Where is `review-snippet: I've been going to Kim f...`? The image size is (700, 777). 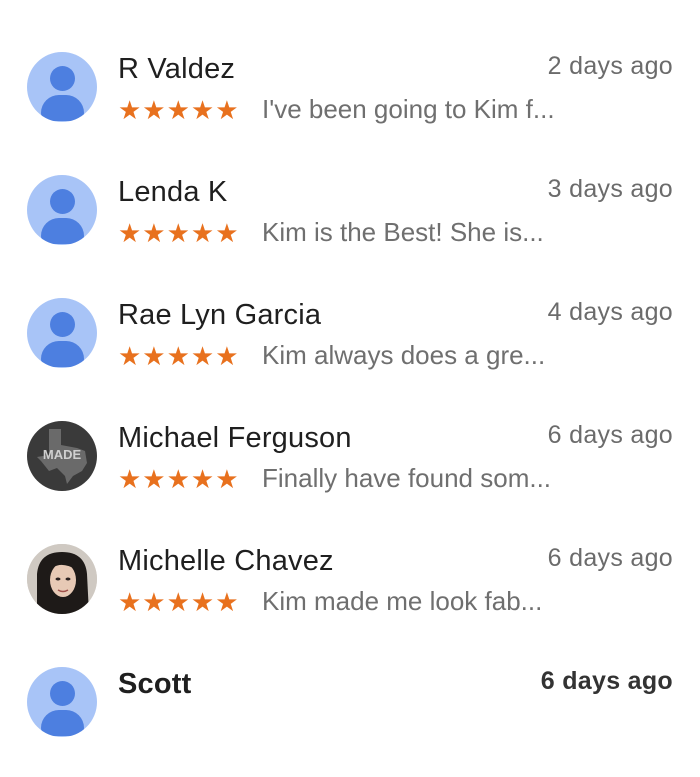 review-snippet: I've been going to Kim f... is located at coordinates (408, 109).